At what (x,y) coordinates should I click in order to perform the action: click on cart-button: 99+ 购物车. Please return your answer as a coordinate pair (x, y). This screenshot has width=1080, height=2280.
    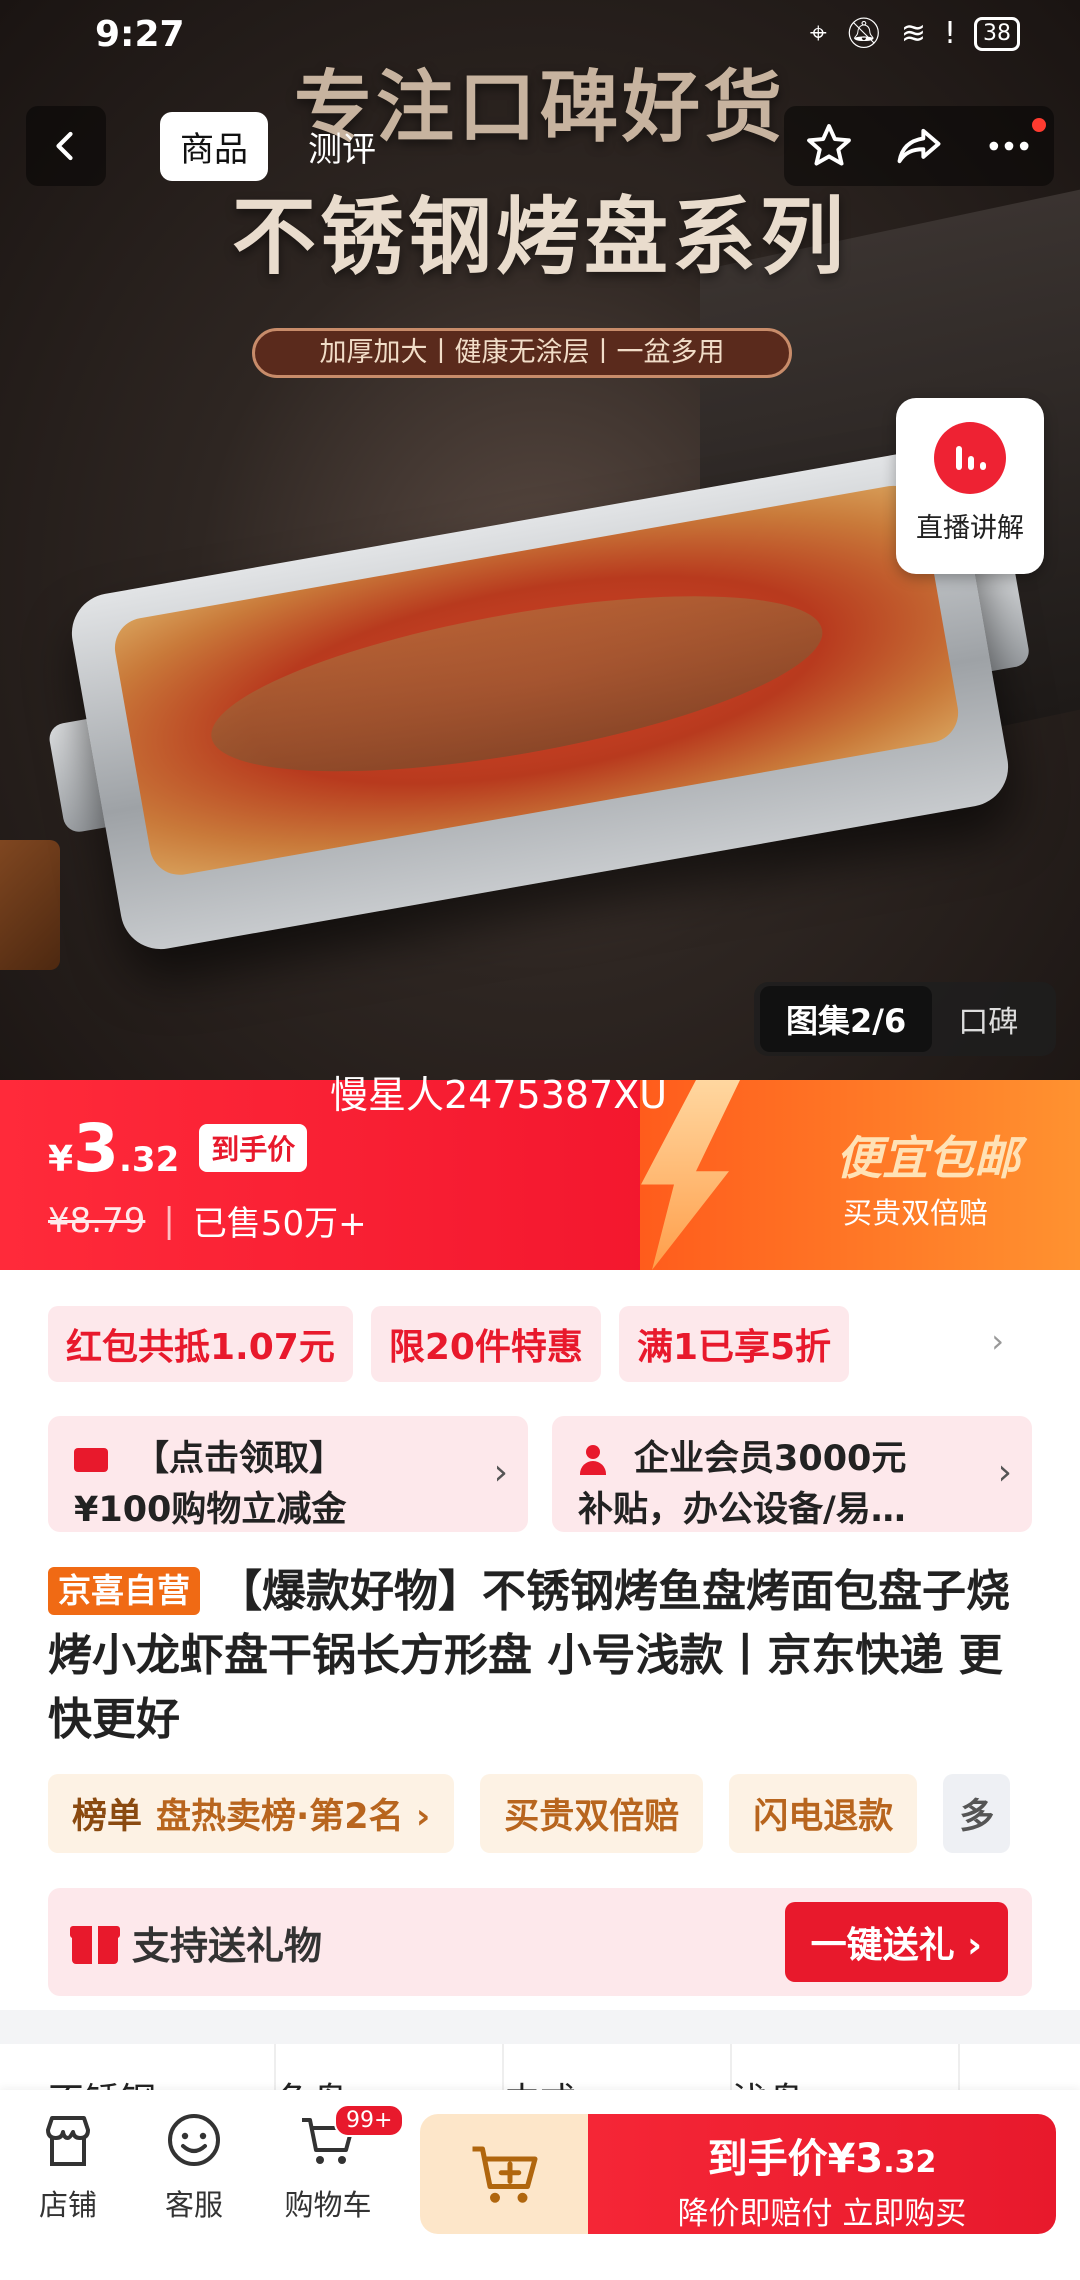
    Looking at the image, I should click on (336, 2164).